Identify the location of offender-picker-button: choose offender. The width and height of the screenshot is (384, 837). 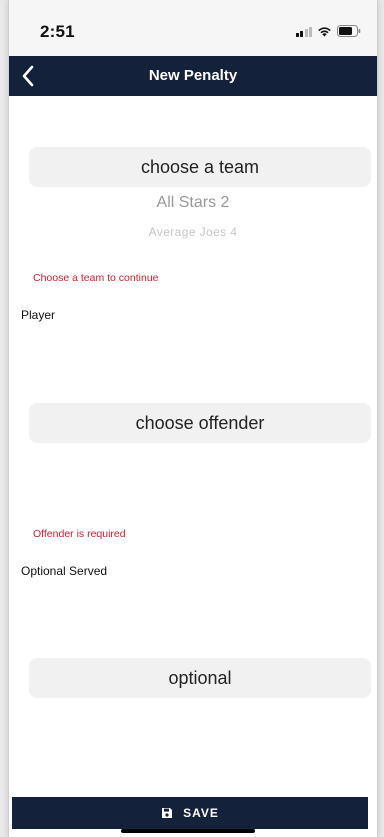
(200, 423).